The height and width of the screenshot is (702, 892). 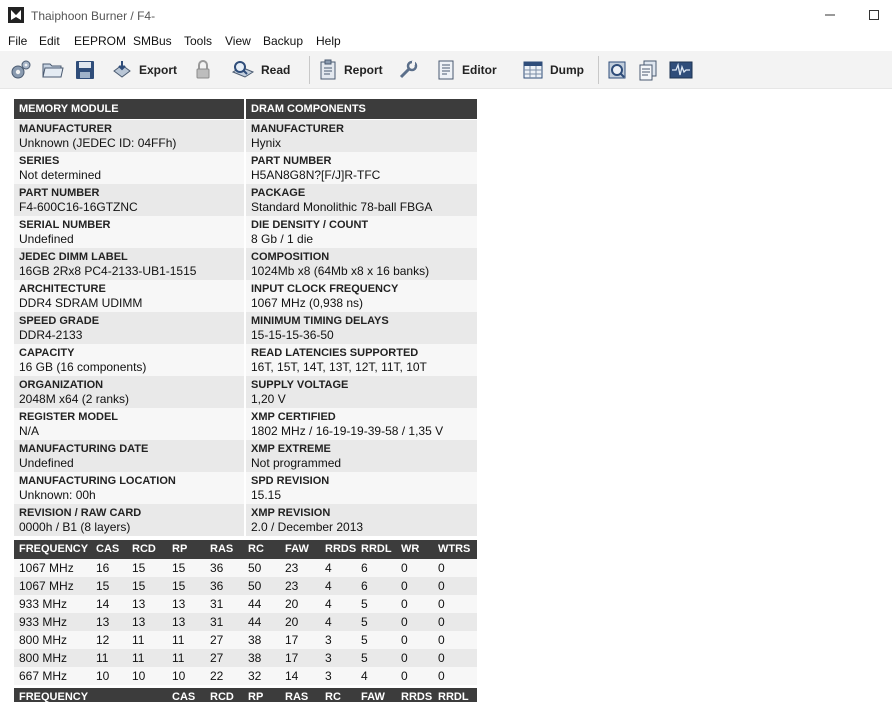 I want to click on info-button, so click(x=617, y=70).